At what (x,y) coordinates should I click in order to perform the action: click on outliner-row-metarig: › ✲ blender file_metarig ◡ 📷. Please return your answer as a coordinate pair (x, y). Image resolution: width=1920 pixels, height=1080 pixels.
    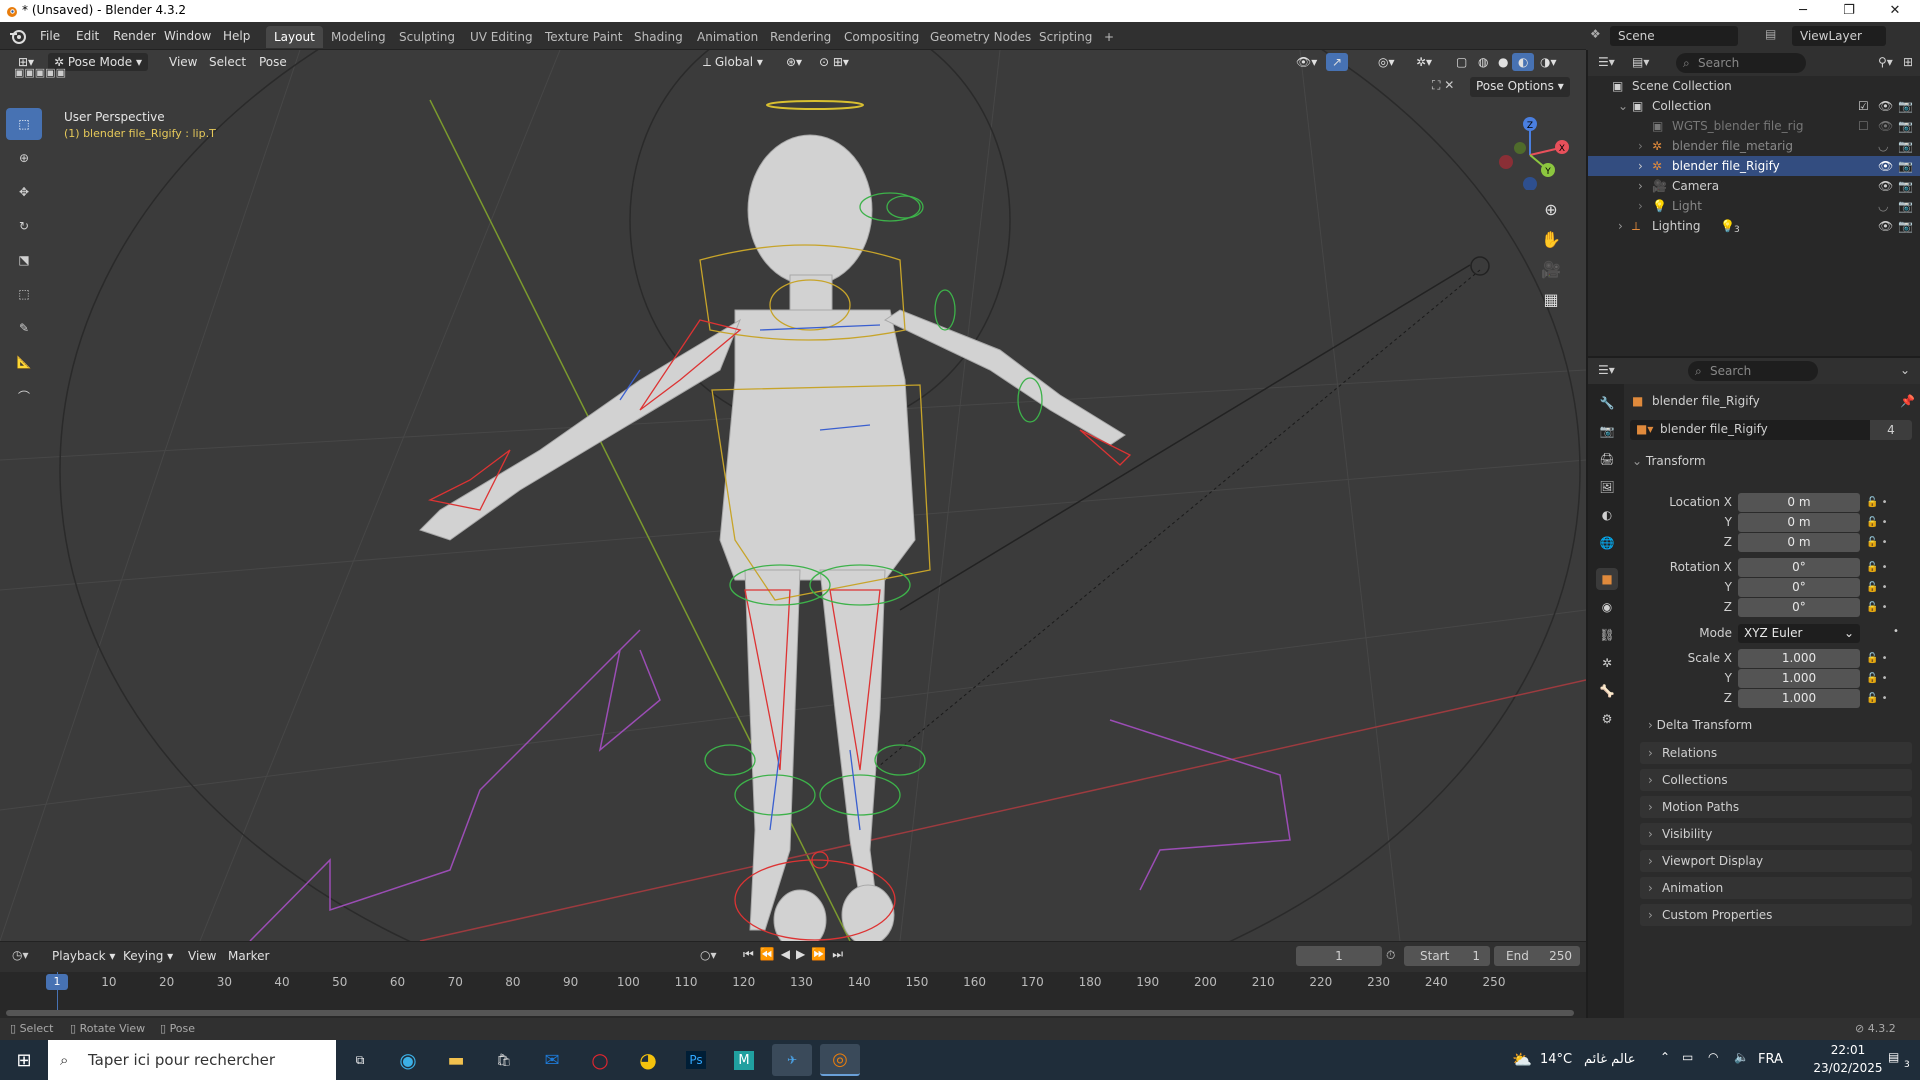
    Looking at the image, I should click on (1754, 146).